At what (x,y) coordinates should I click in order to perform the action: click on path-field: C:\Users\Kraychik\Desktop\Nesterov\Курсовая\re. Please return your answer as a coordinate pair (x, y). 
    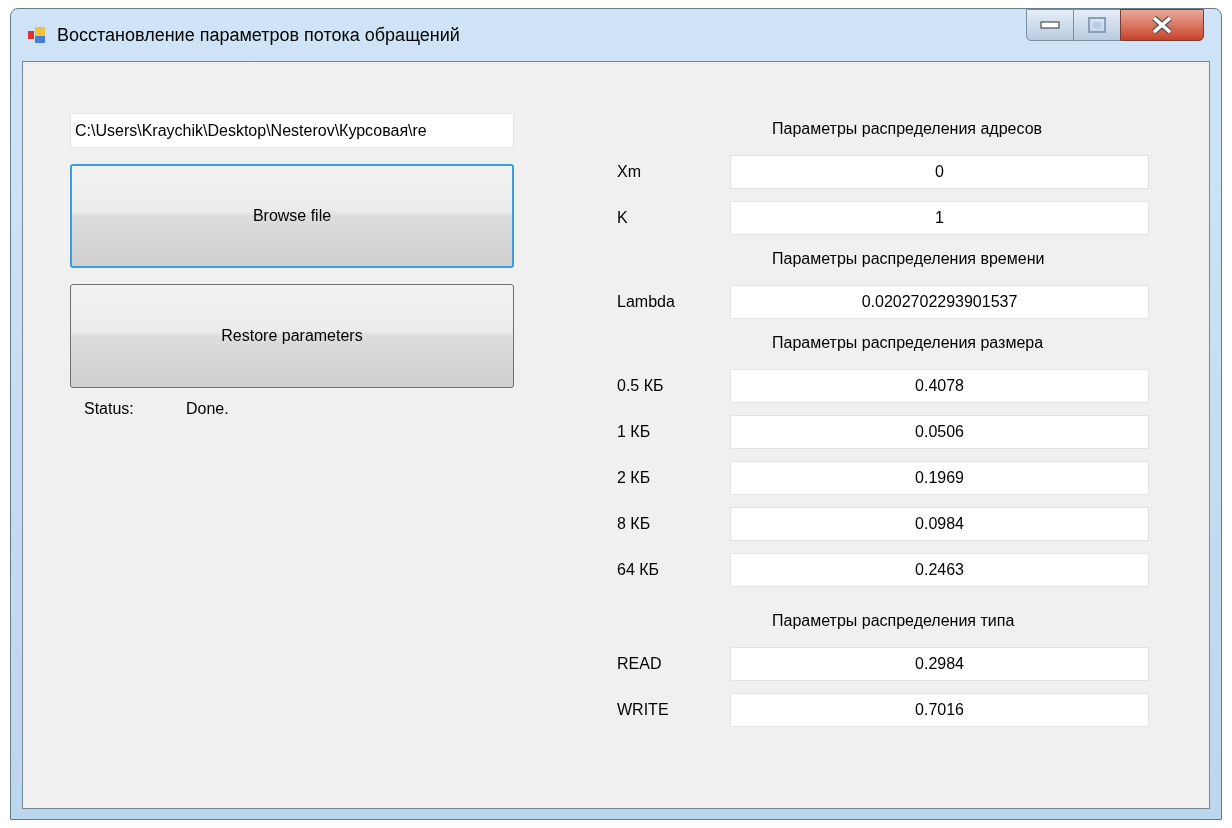
    Looking at the image, I should click on (292, 130).